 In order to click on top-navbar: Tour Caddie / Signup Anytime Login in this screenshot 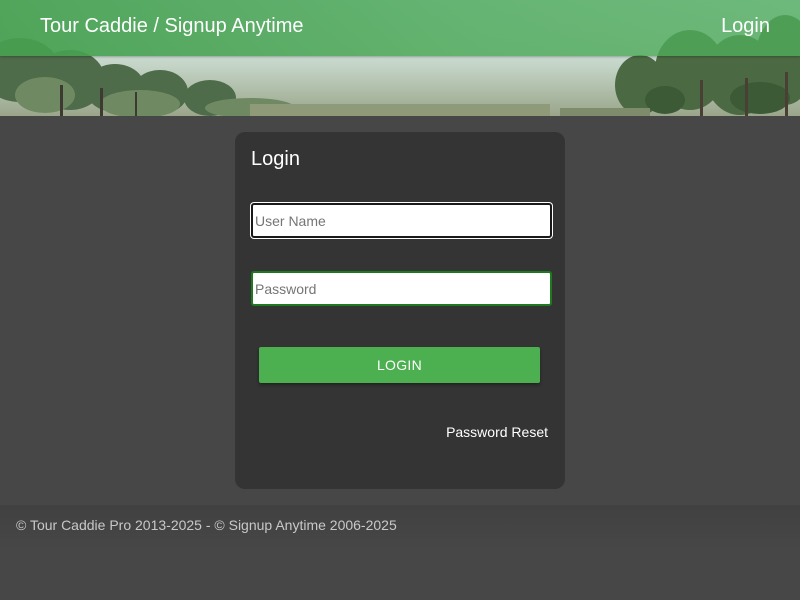, I will do `click(400, 28)`.